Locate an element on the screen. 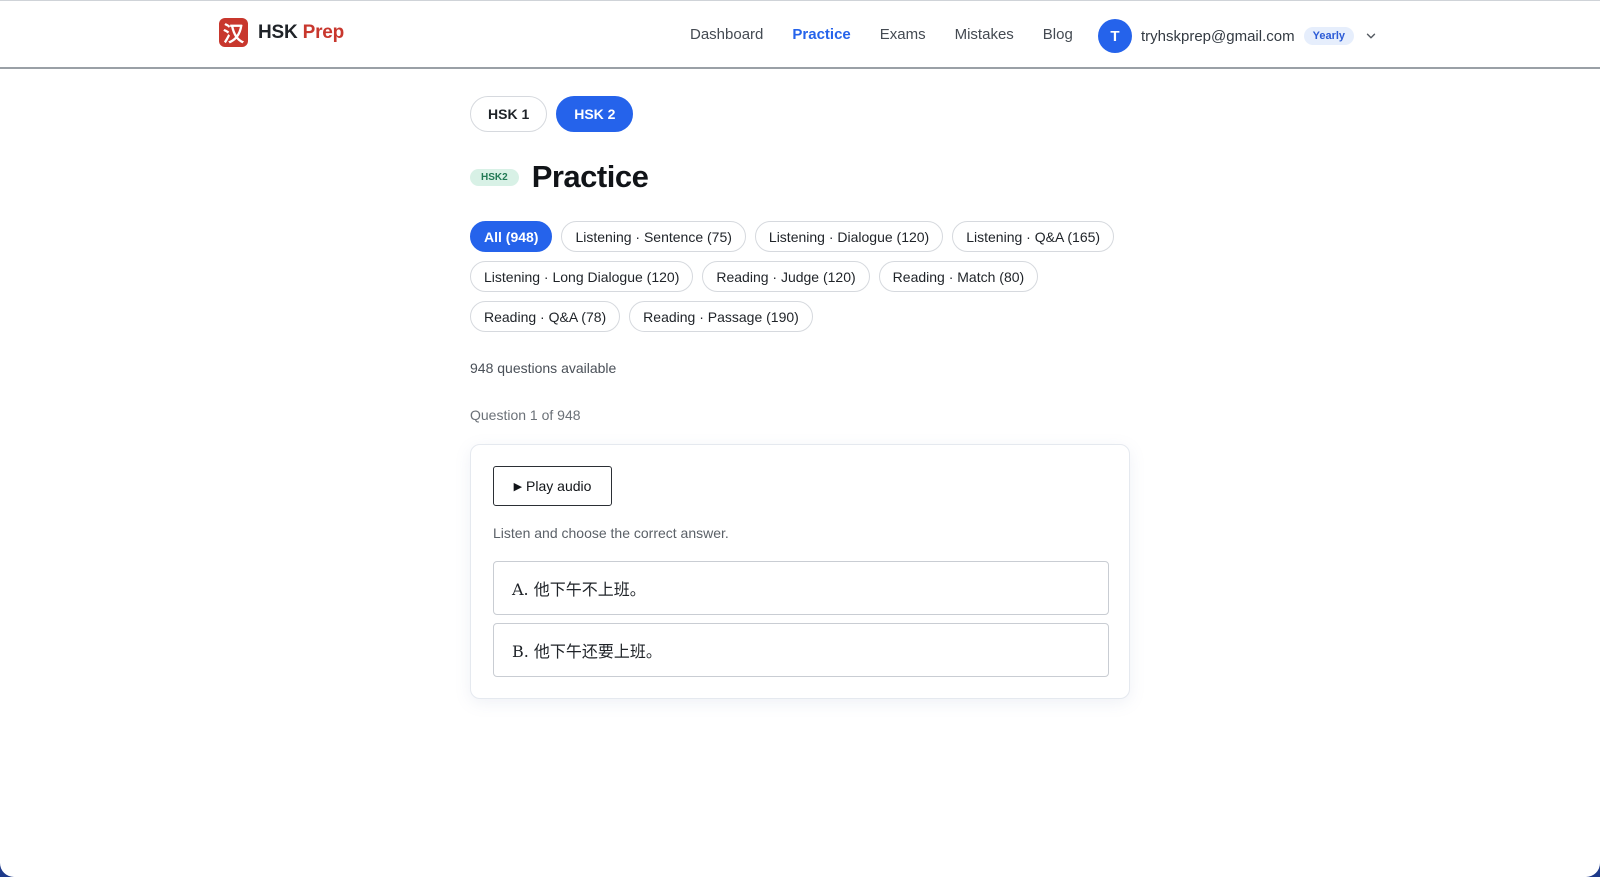 The height and width of the screenshot is (877, 1600). answer-option-a: A. 他下午不上班。 is located at coordinates (801, 588).